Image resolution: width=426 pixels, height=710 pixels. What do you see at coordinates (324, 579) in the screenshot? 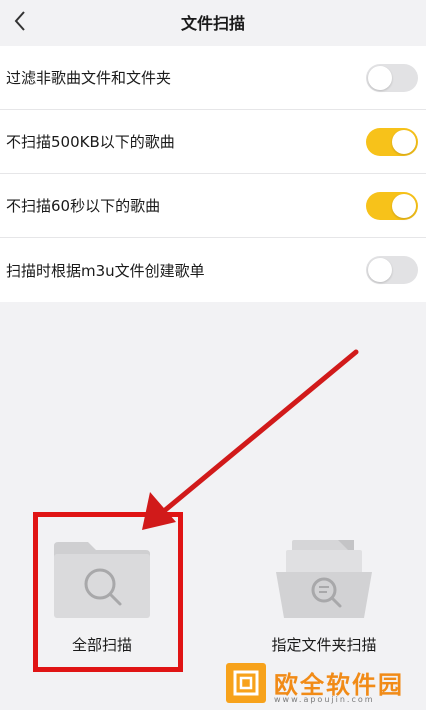
I see `folder-document-search-icon` at bounding box center [324, 579].